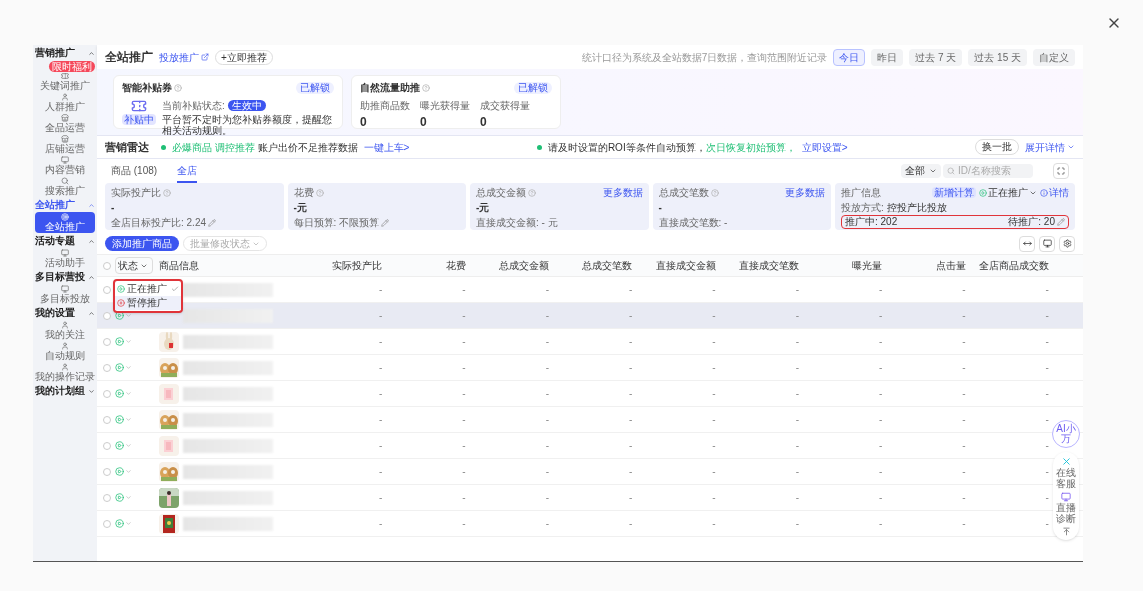 The height and width of the screenshot is (591, 1143). I want to click on sidebar-item: 店铺运营, so click(65, 144).